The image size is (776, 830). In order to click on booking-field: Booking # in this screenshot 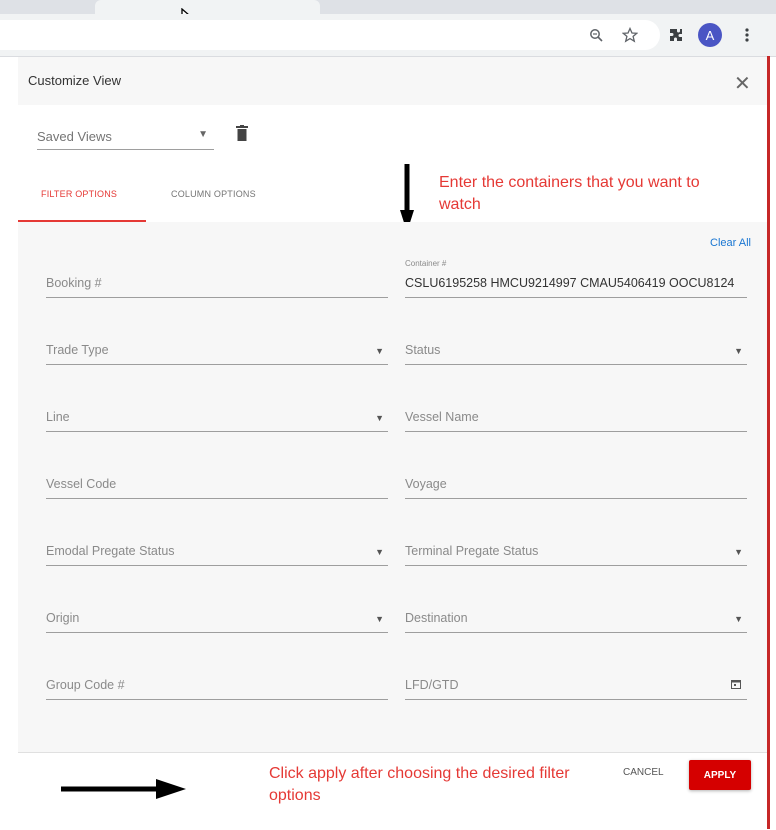, I will do `click(217, 285)`.